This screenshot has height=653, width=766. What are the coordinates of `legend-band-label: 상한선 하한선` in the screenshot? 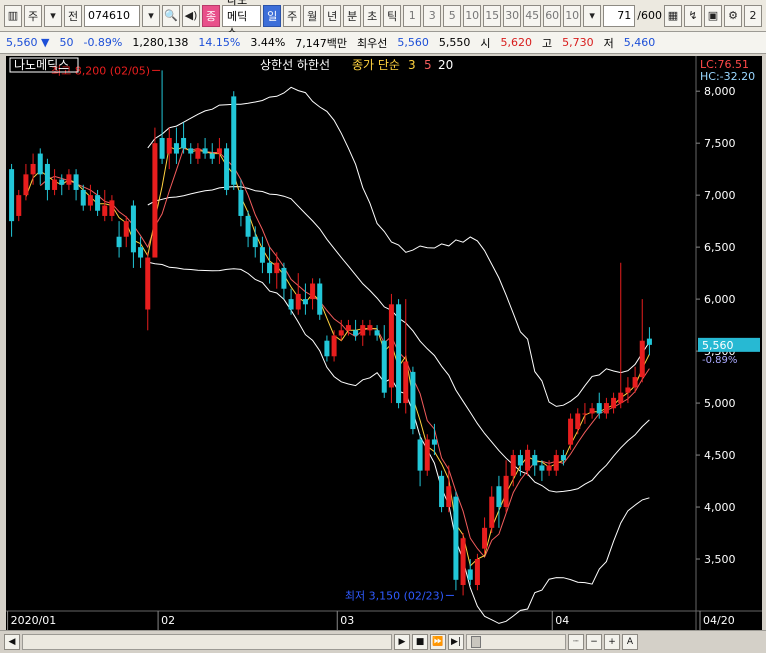 It's located at (295, 65).